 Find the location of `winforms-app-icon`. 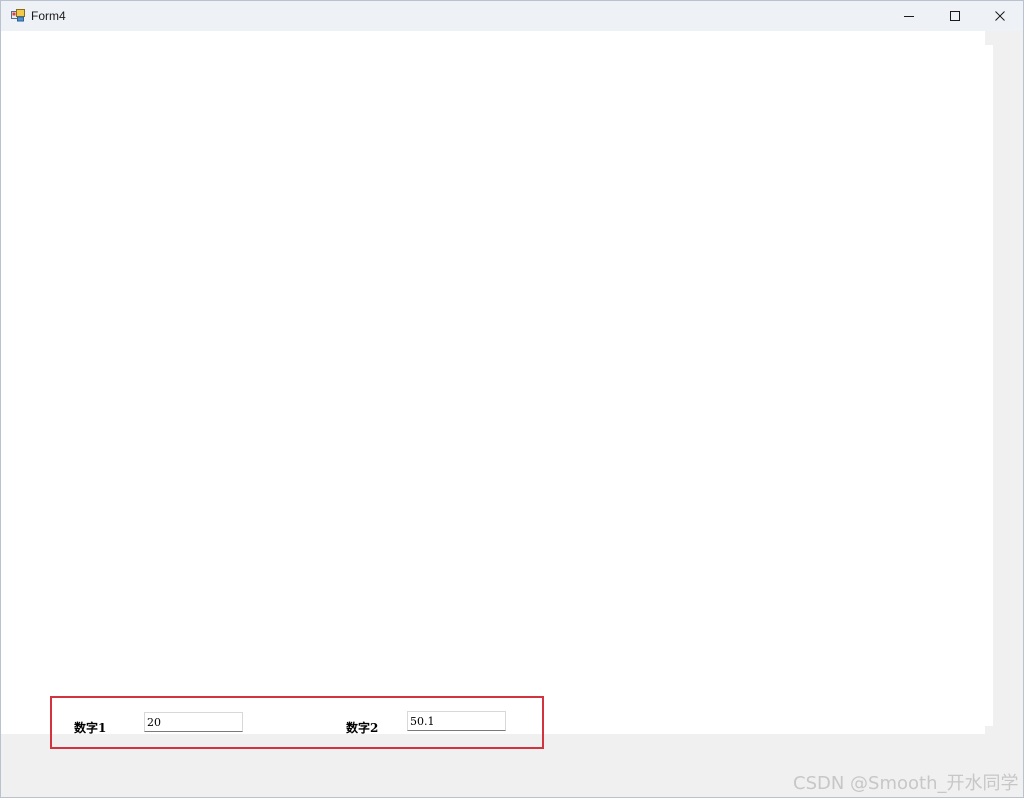

winforms-app-icon is located at coordinates (18, 15).